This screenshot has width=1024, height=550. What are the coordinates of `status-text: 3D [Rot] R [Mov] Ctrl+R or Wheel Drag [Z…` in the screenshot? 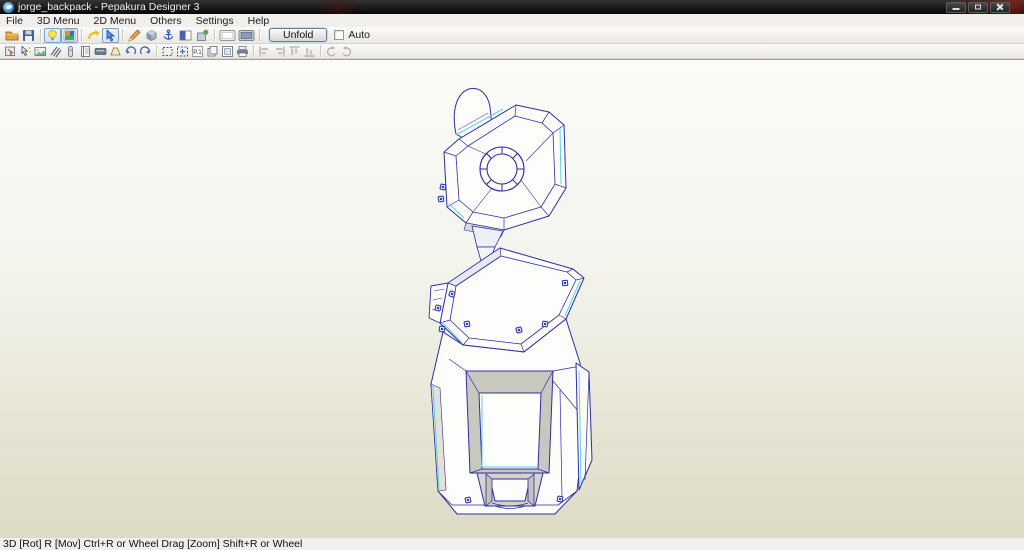 It's located at (153, 544).